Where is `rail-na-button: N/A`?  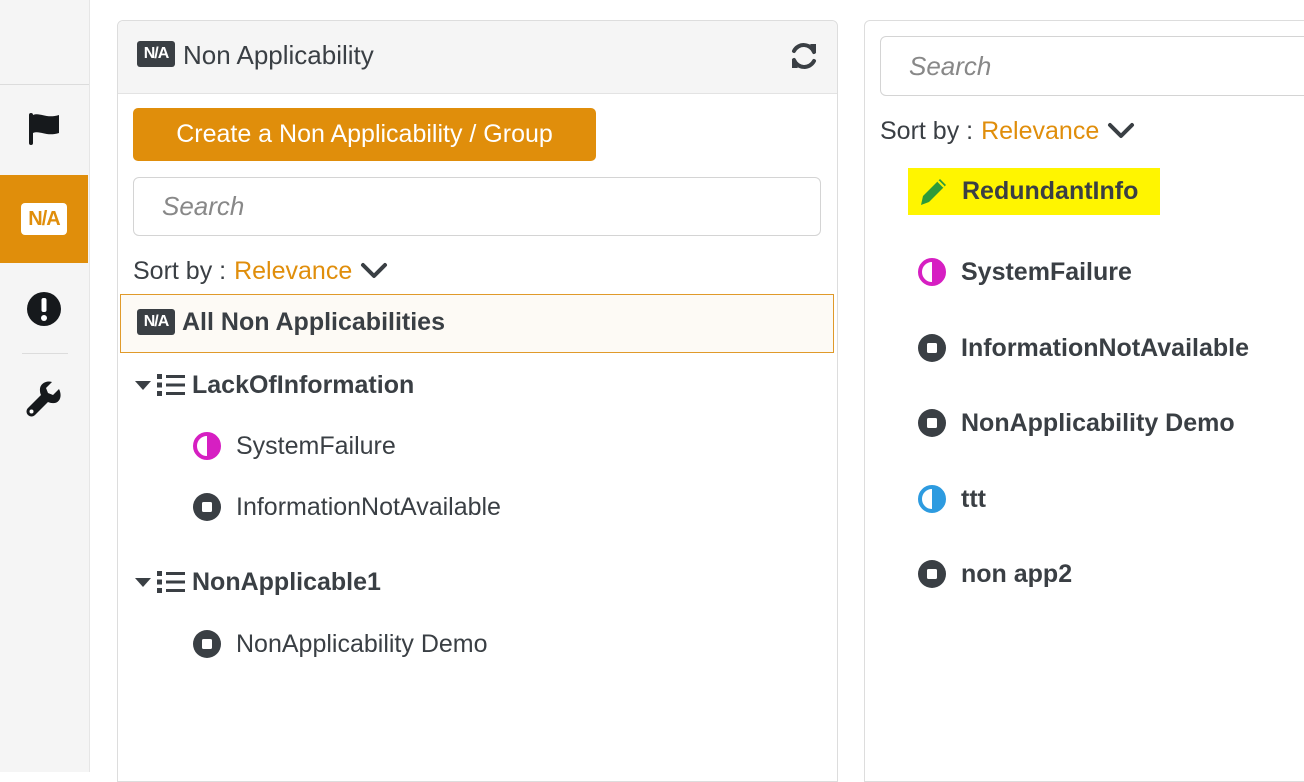
rail-na-button: N/A is located at coordinates (44, 219).